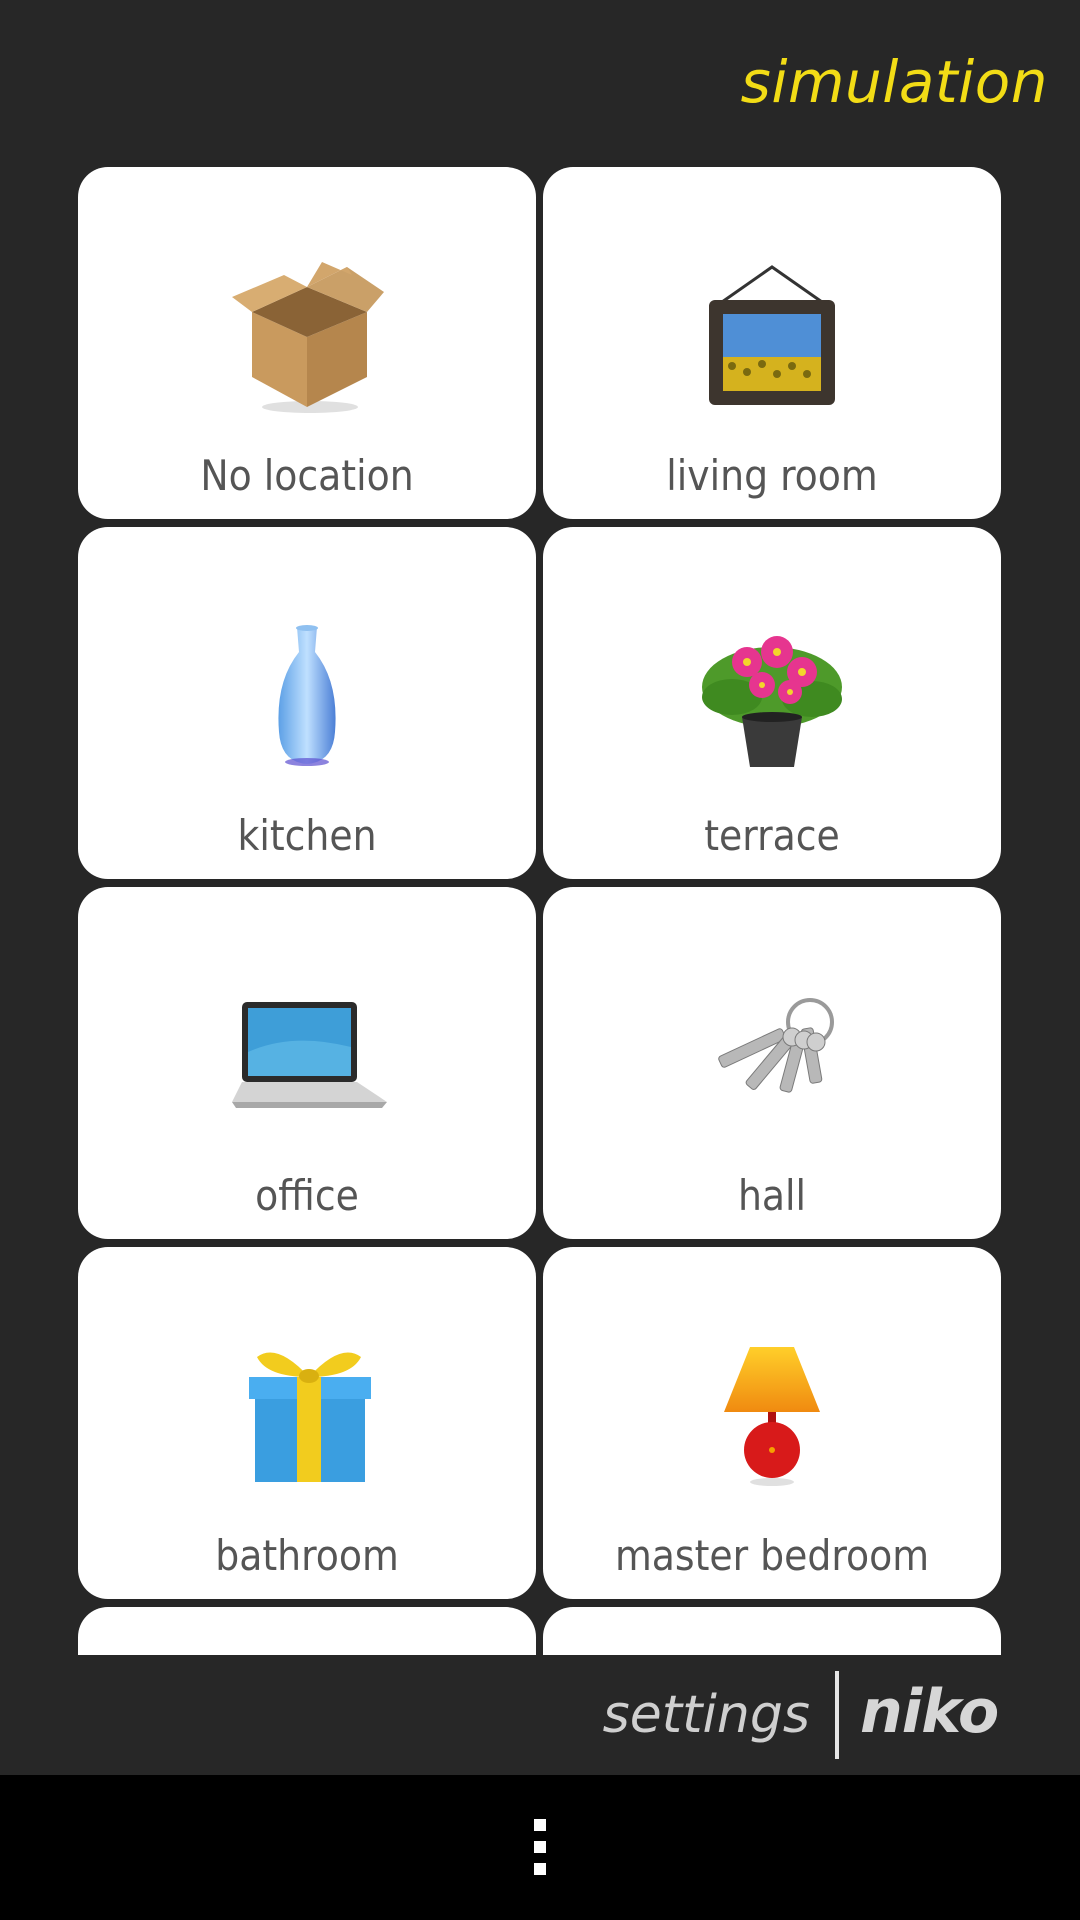  What do you see at coordinates (929, 1712) in the screenshot?
I see `niko-logo: niko` at bounding box center [929, 1712].